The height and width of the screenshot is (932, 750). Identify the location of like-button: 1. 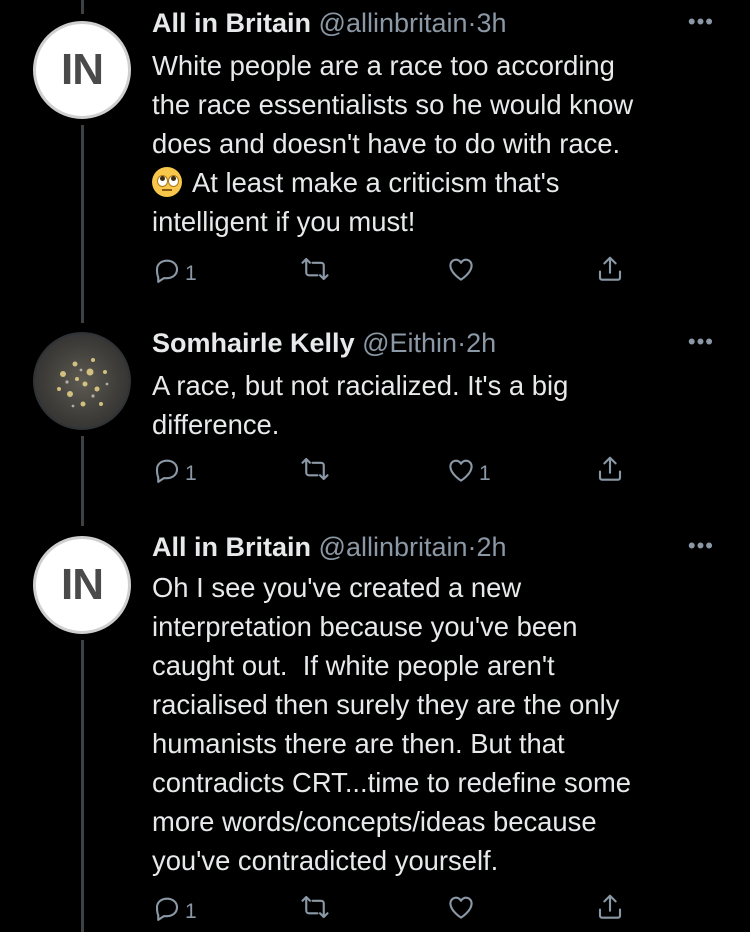
(468, 470).